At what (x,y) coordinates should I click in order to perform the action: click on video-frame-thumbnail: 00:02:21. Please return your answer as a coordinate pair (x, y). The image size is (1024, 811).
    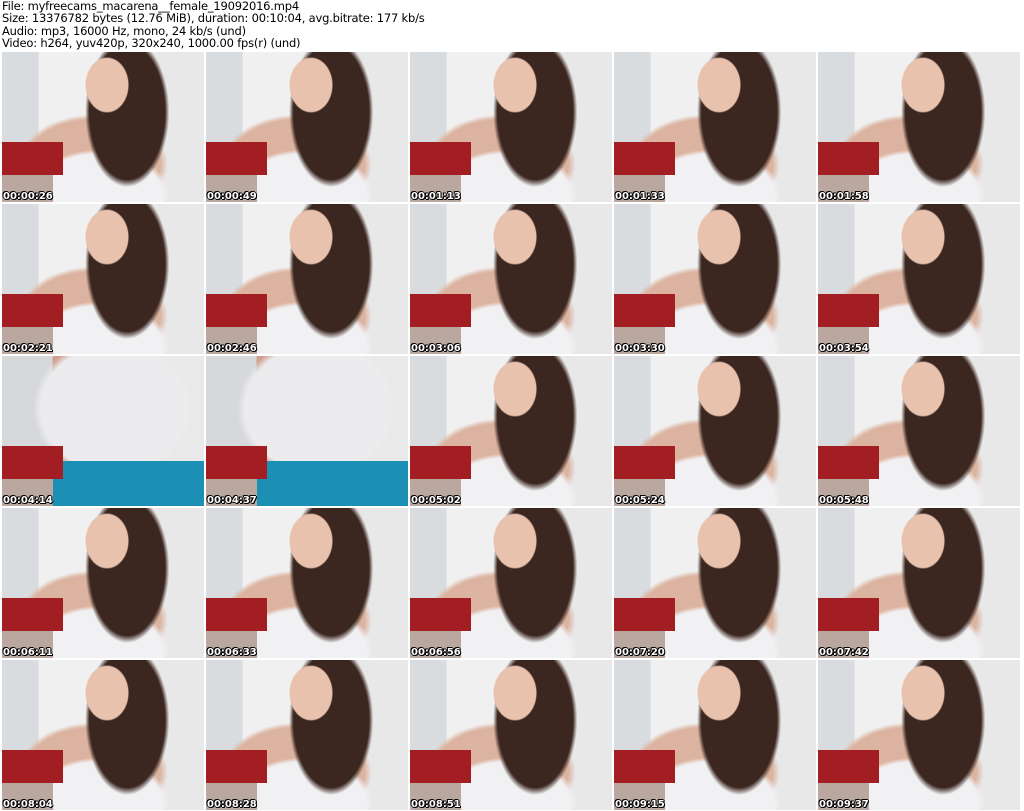
    Looking at the image, I should click on (103, 279).